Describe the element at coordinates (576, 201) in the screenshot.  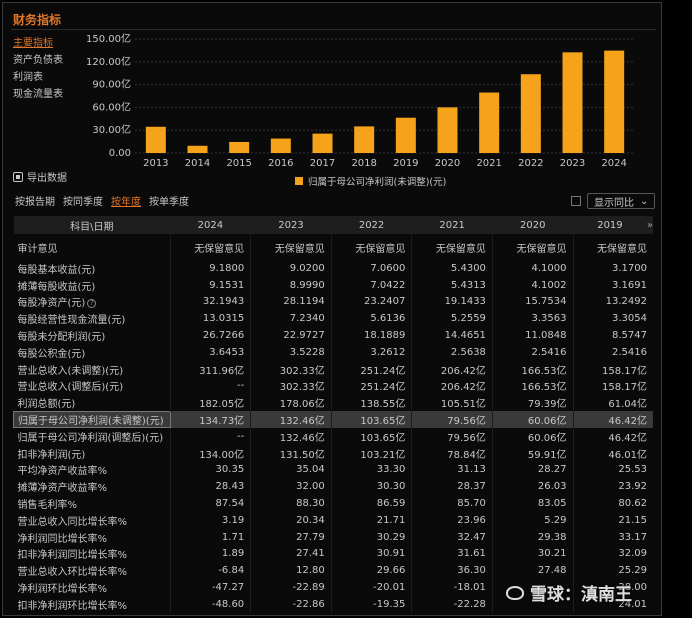
I see `yoy-checkbox` at that location.